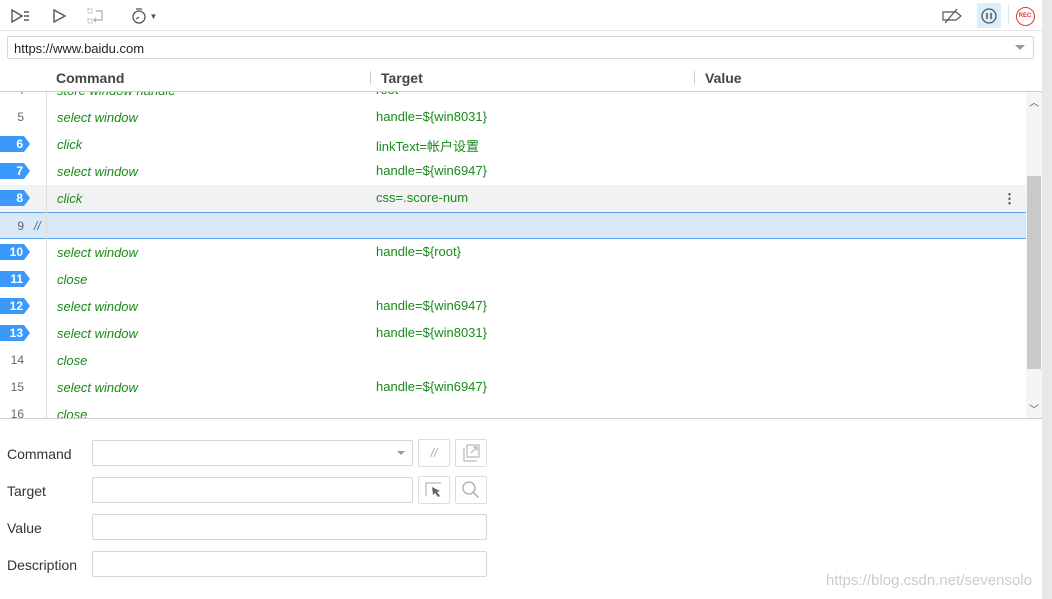  What do you see at coordinates (427, 146) in the screenshot?
I see `target-cell: linkText=帐户设置` at bounding box center [427, 146].